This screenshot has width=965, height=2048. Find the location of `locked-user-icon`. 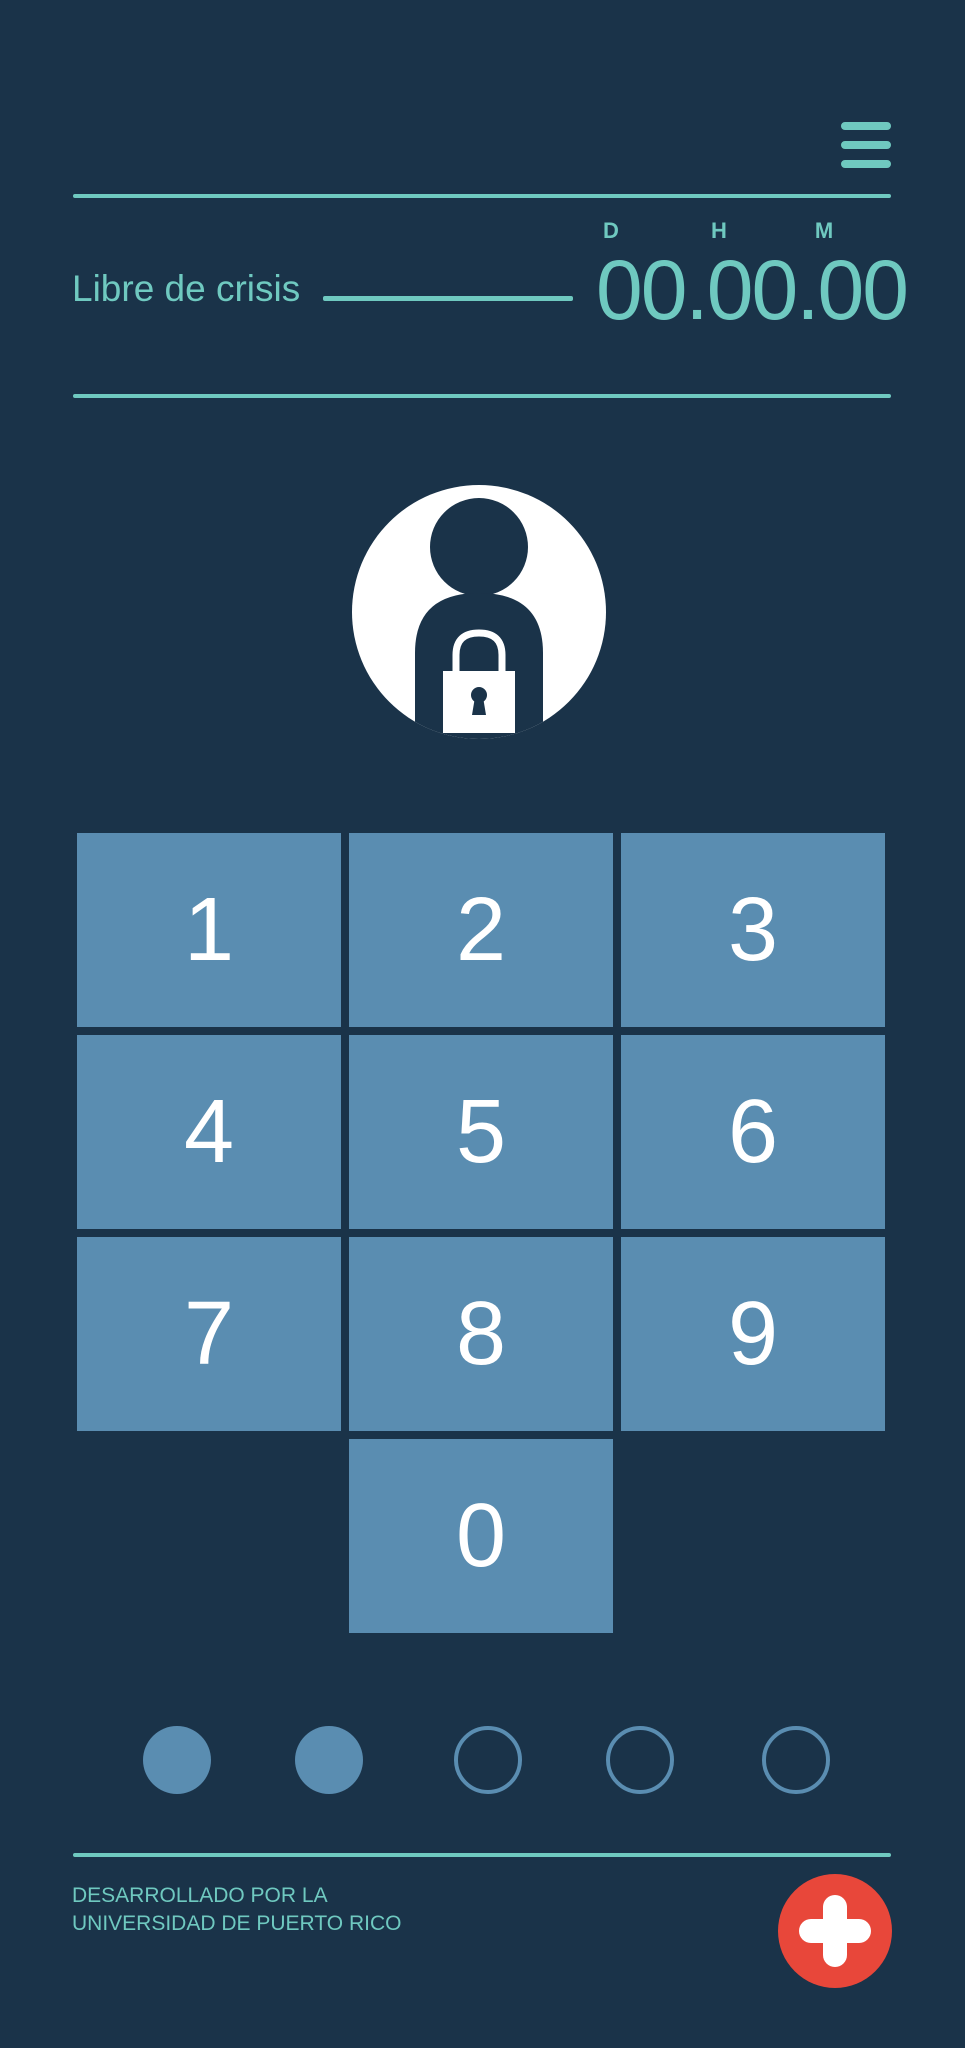

locked-user-icon is located at coordinates (479, 612).